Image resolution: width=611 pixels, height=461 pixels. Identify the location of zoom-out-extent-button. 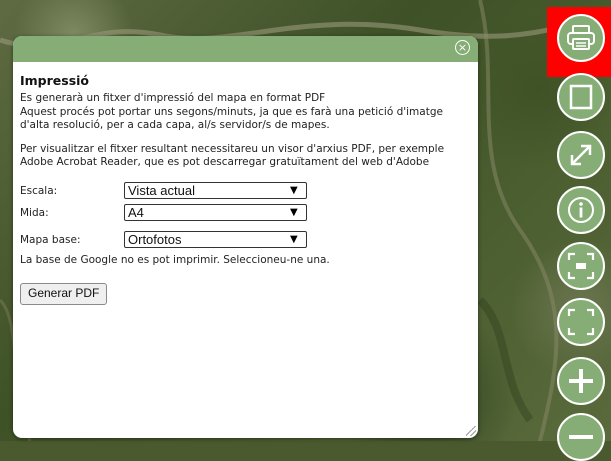
(581, 266).